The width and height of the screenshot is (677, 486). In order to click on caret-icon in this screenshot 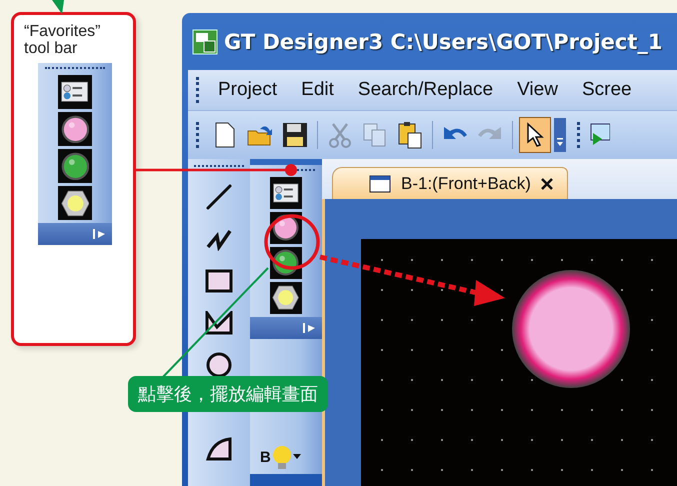, I will do `click(296, 457)`.